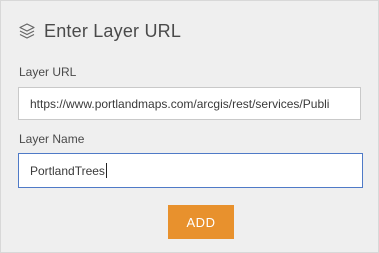 This screenshot has width=379, height=253. Describe the element at coordinates (52, 139) in the screenshot. I see `layer-name-label: Layer Name` at that location.